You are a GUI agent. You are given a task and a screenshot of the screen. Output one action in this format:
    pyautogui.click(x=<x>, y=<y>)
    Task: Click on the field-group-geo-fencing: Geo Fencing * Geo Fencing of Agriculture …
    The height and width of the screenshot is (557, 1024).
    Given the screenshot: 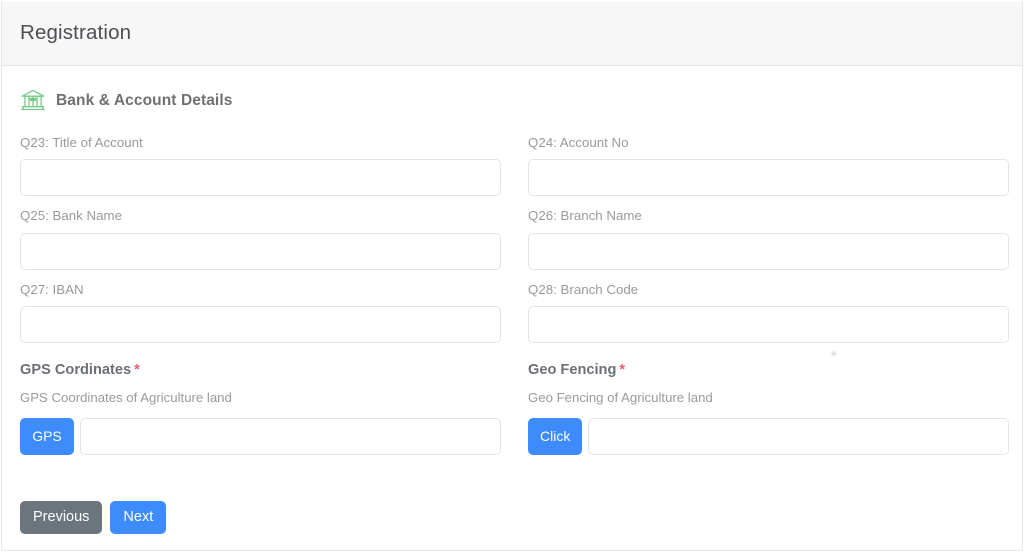 What is the action you would take?
    pyautogui.click(x=768, y=409)
    